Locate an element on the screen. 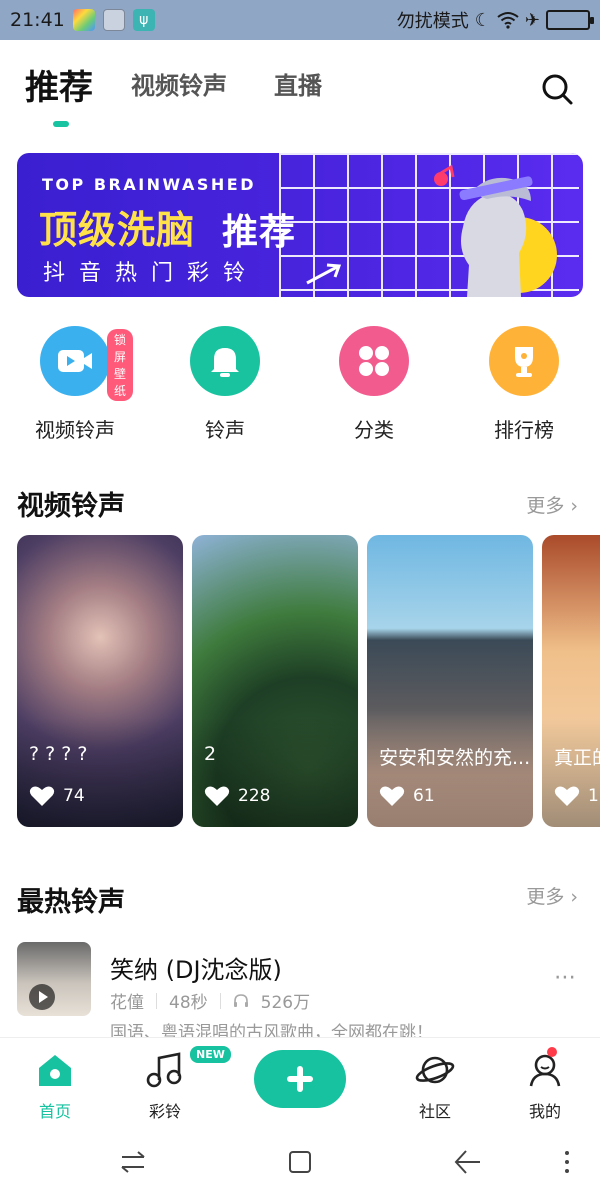 This screenshot has width=600, height=1200. back-icon is located at coordinates (467, 1162).